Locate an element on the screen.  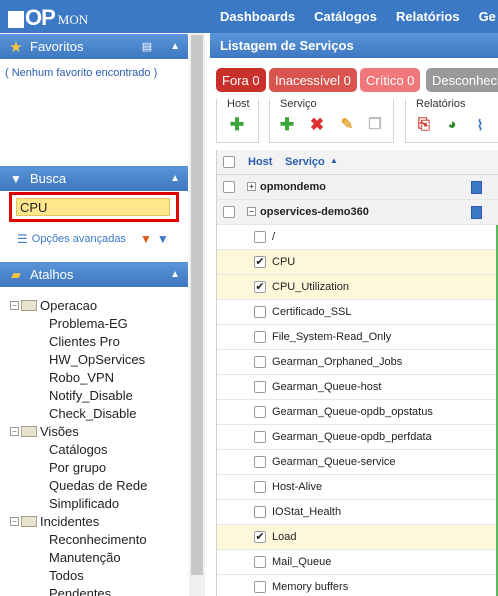
host-name: opservices-demo360 is located at coordinates (314, 212).